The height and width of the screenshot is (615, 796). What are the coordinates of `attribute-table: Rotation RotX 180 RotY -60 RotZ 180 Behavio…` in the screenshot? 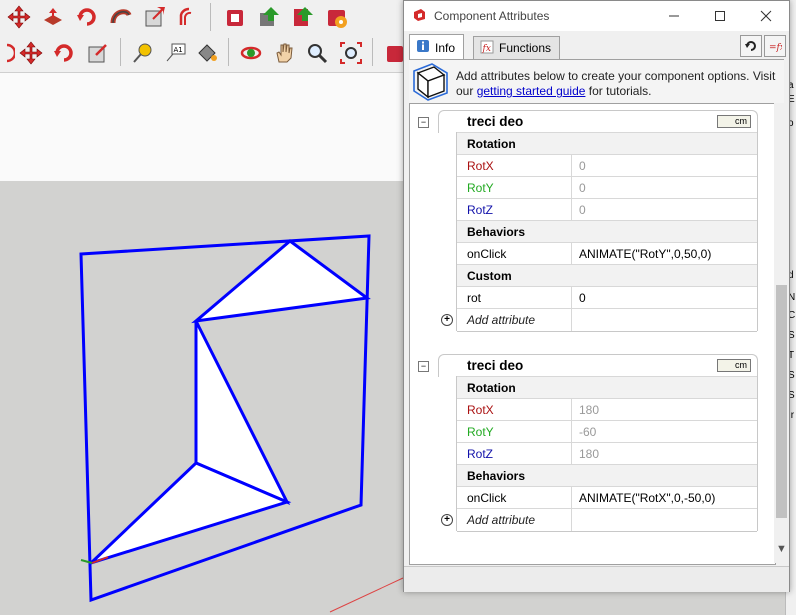 It's located at (599, 454).